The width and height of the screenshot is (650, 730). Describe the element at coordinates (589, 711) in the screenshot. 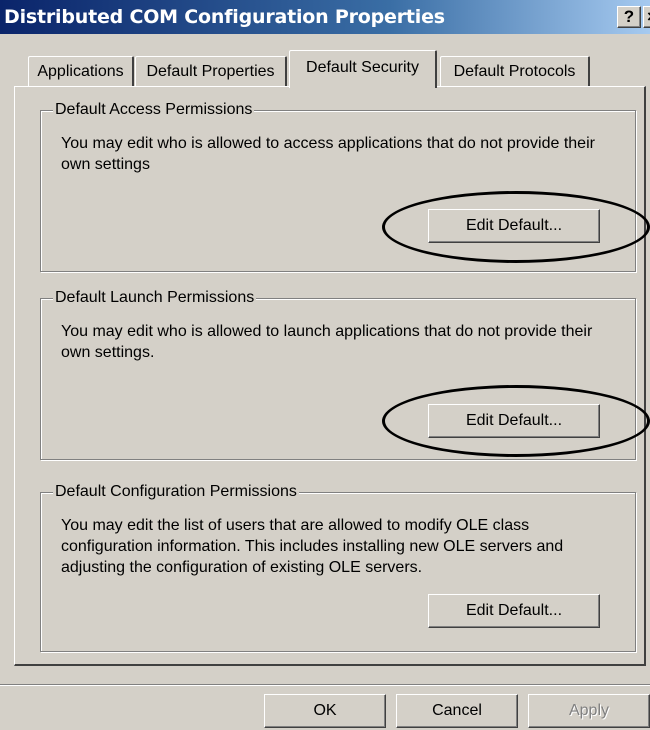

I see `apply-button: Apply` at that location.